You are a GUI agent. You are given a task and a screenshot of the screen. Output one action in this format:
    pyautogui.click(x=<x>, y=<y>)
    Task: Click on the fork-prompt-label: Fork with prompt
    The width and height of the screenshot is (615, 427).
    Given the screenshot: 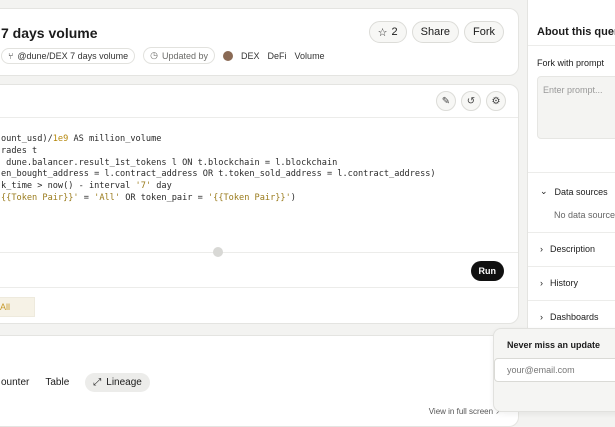 What is the action you would take?
    pyautogui.click(x=571, y=63)
    